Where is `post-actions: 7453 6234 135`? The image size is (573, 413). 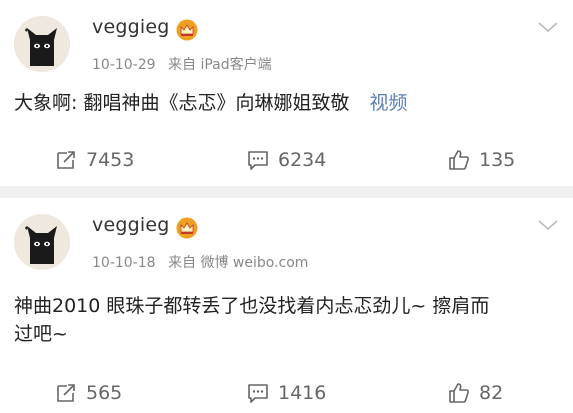
post-actions: 7453 6234 135 is located at coordinates (286, 160).